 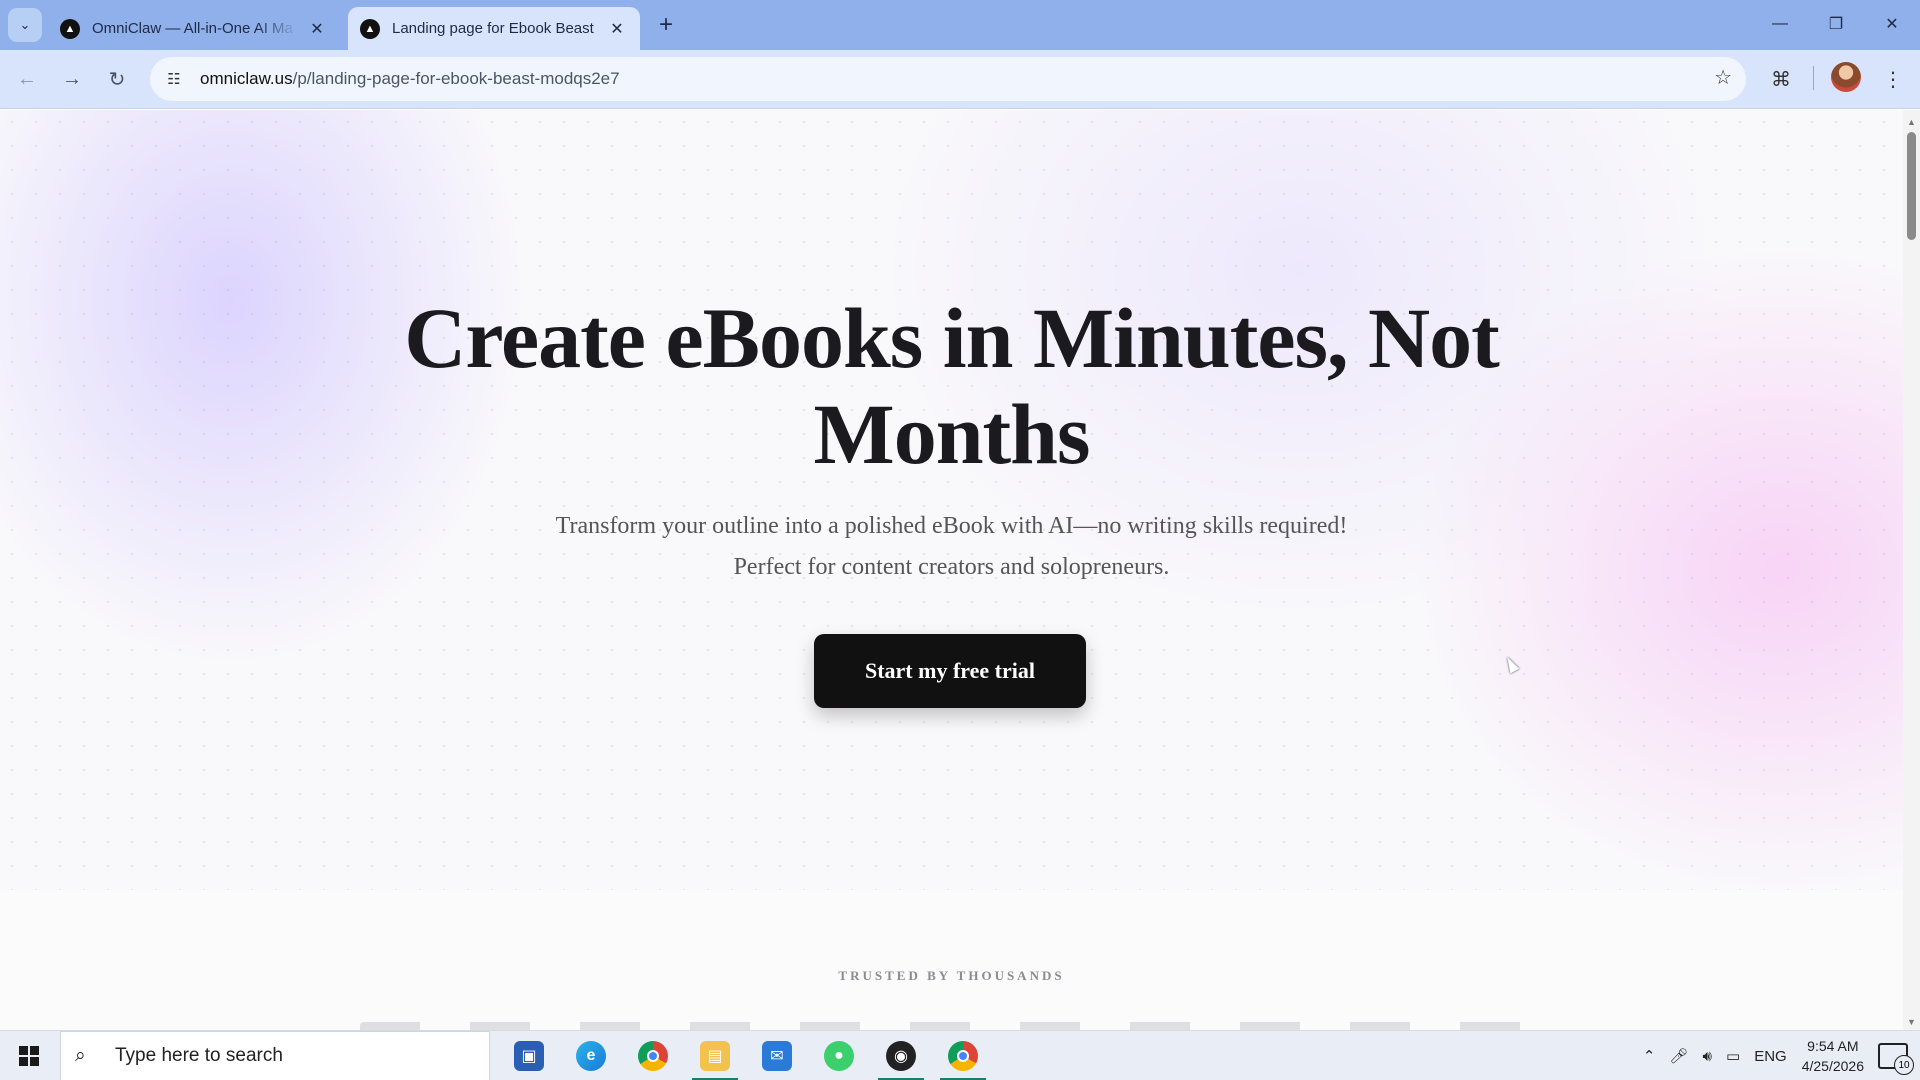 I want to click on window-controls: — ❐ ✕, so click(x=1836, y=24).